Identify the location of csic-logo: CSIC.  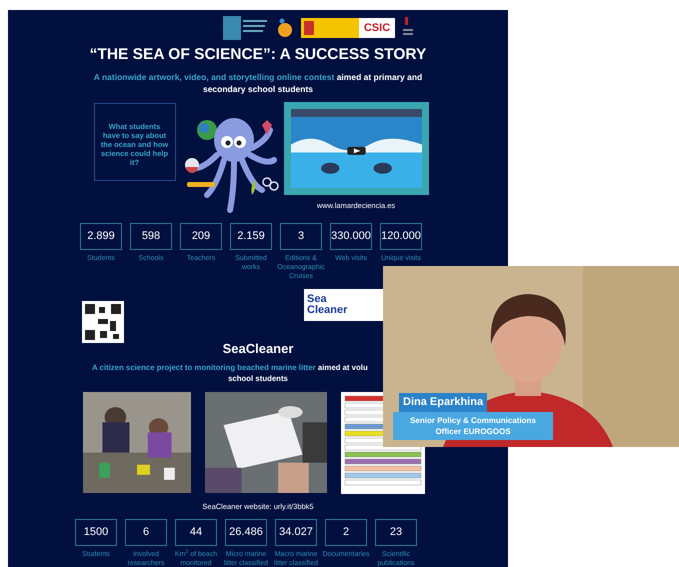
(377, 28).